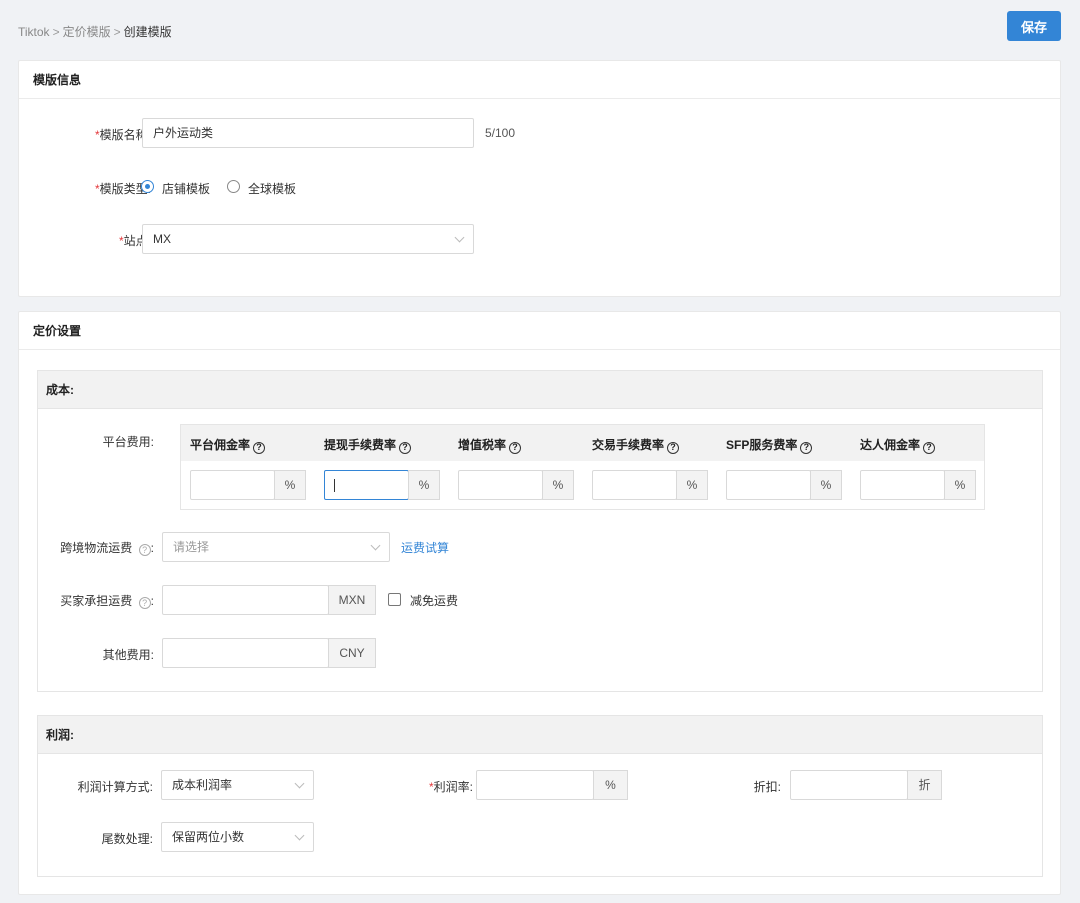 The height and width of the screenshot is (903, 1080). What do you see at coordinates (128, 655) in the screenshot?
I see `other-fee-label: 其他费用:` at bounding box center [128, 655].